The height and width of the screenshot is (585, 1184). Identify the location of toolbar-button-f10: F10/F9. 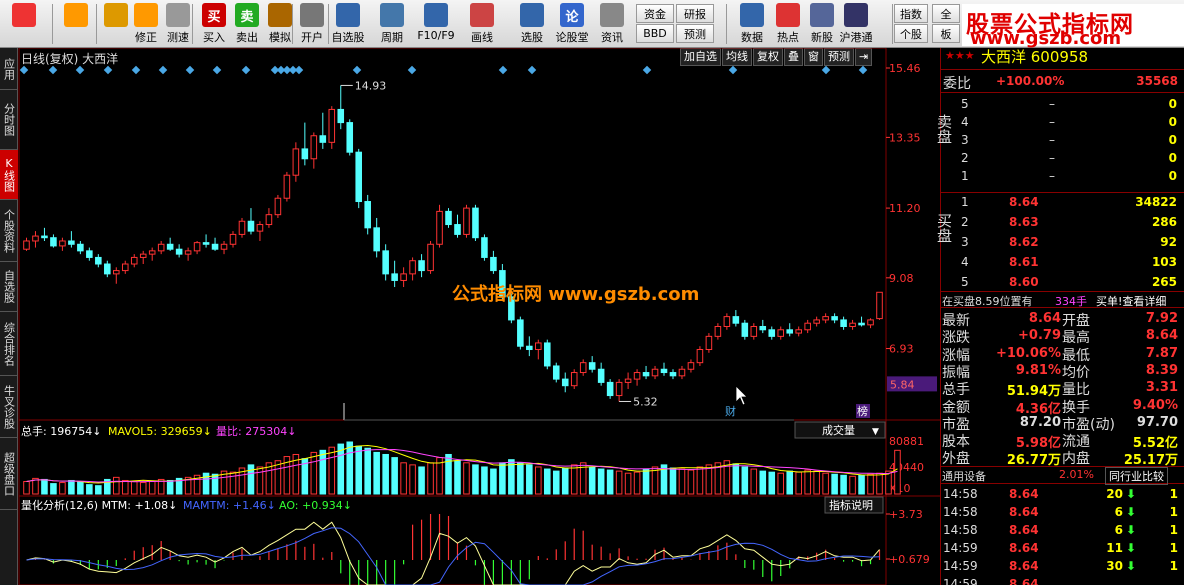
(436, 24).